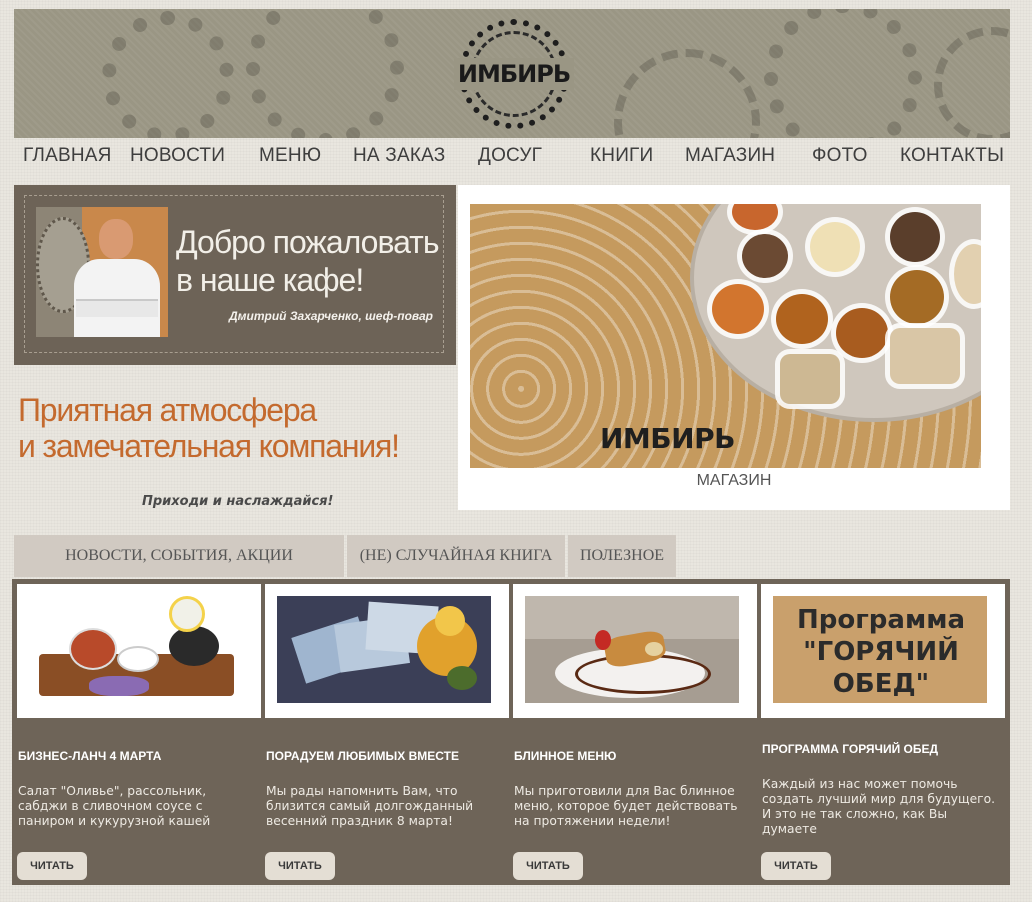  Describe the element at coordinates (136, 649) in the screenshot. I see `card-image-tea` at that location.